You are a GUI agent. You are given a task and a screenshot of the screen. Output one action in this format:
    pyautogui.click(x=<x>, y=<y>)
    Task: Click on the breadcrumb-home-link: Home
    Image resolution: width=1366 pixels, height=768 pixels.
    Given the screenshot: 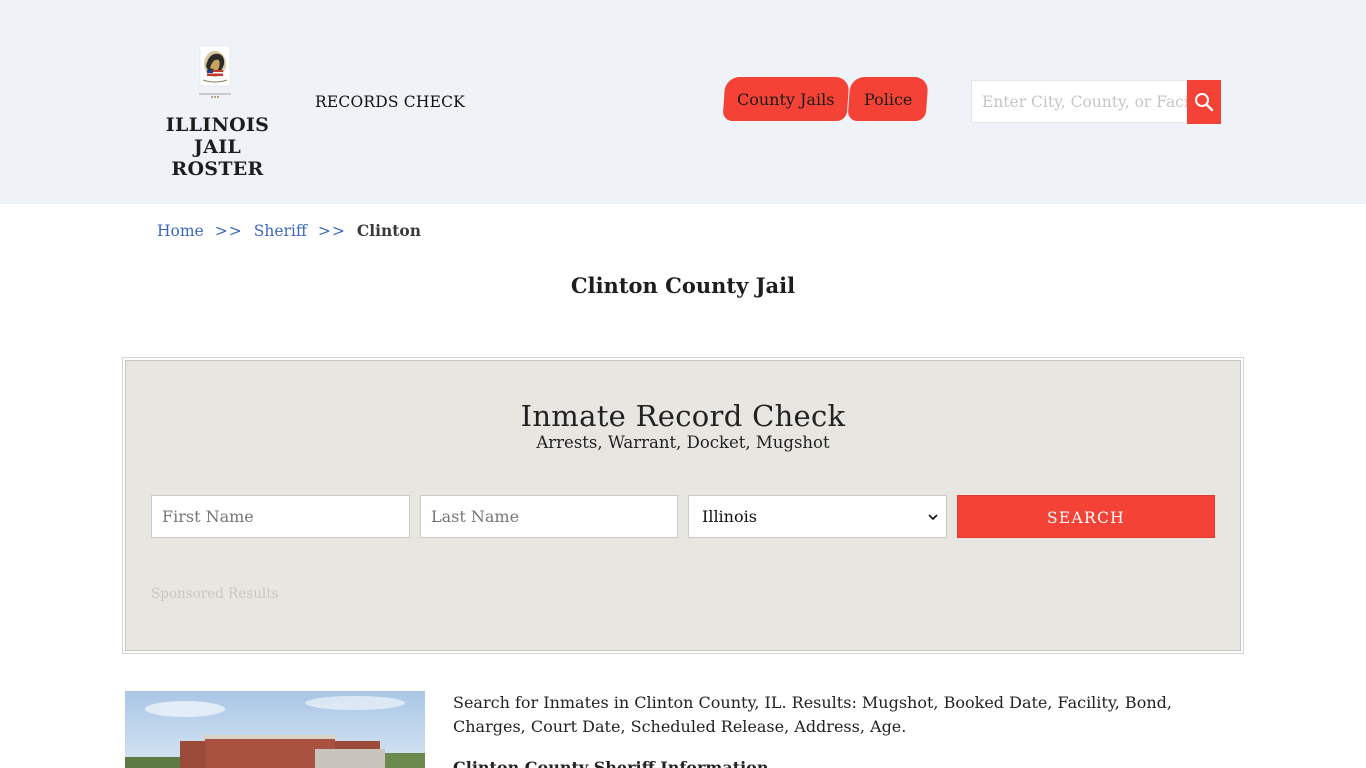 What is the action you would take?
    pyautogui.click(x=180, y=231)
    